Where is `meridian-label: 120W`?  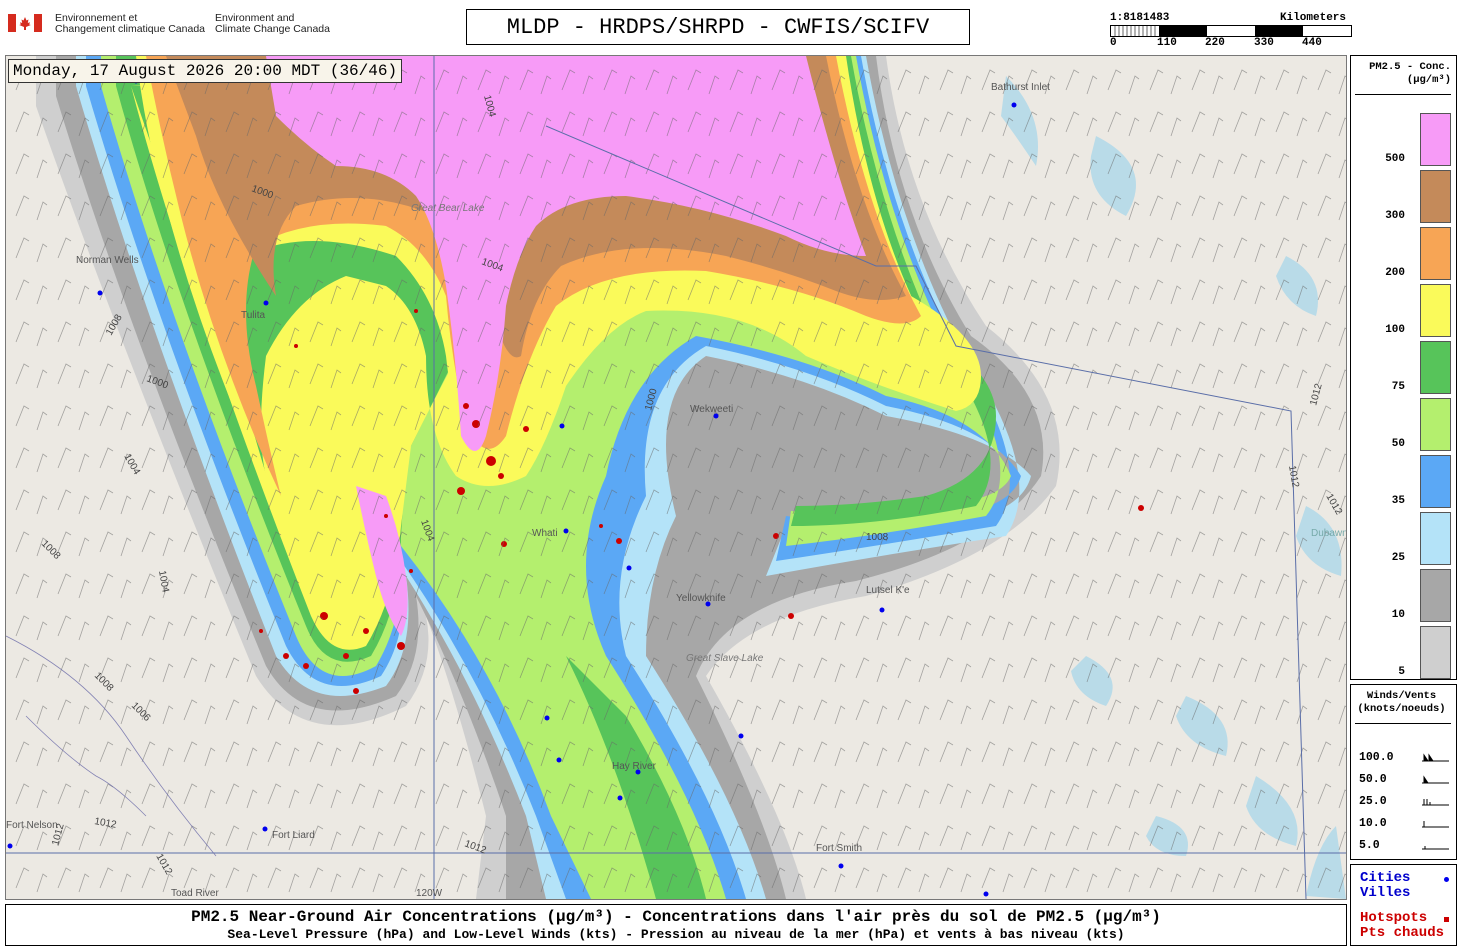
meridian-label: 120W is located at coordinates (429, 893).